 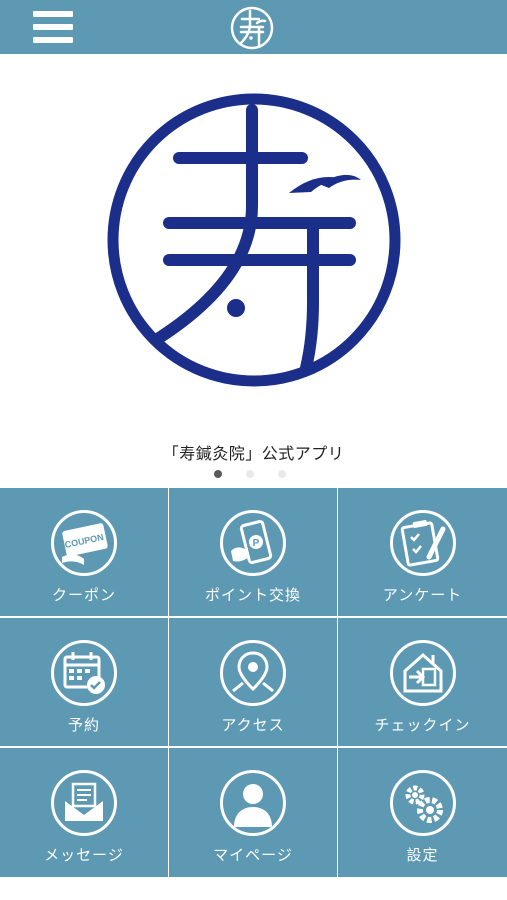 What do you see at coordinates (84, 543) in the screenshot?
I see `coupon-icon: COUPON` at bounding box center [84, 543].